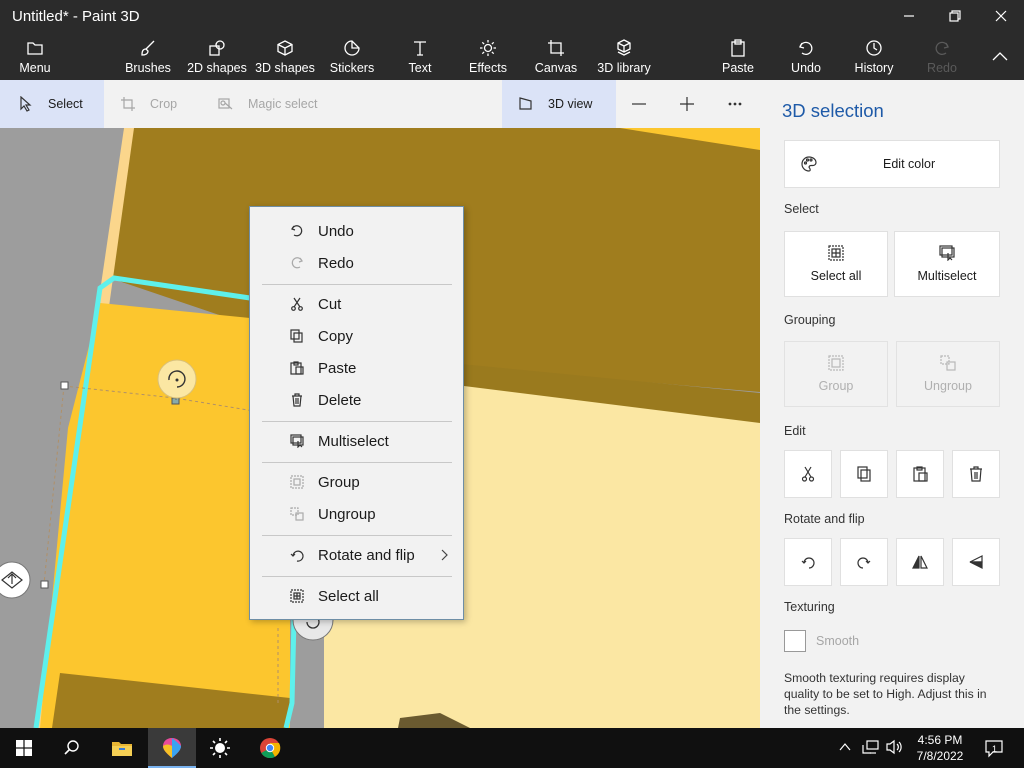 The image size is (1024, 768). I want to click on brushes-button: Brushes, so click(148, 56).